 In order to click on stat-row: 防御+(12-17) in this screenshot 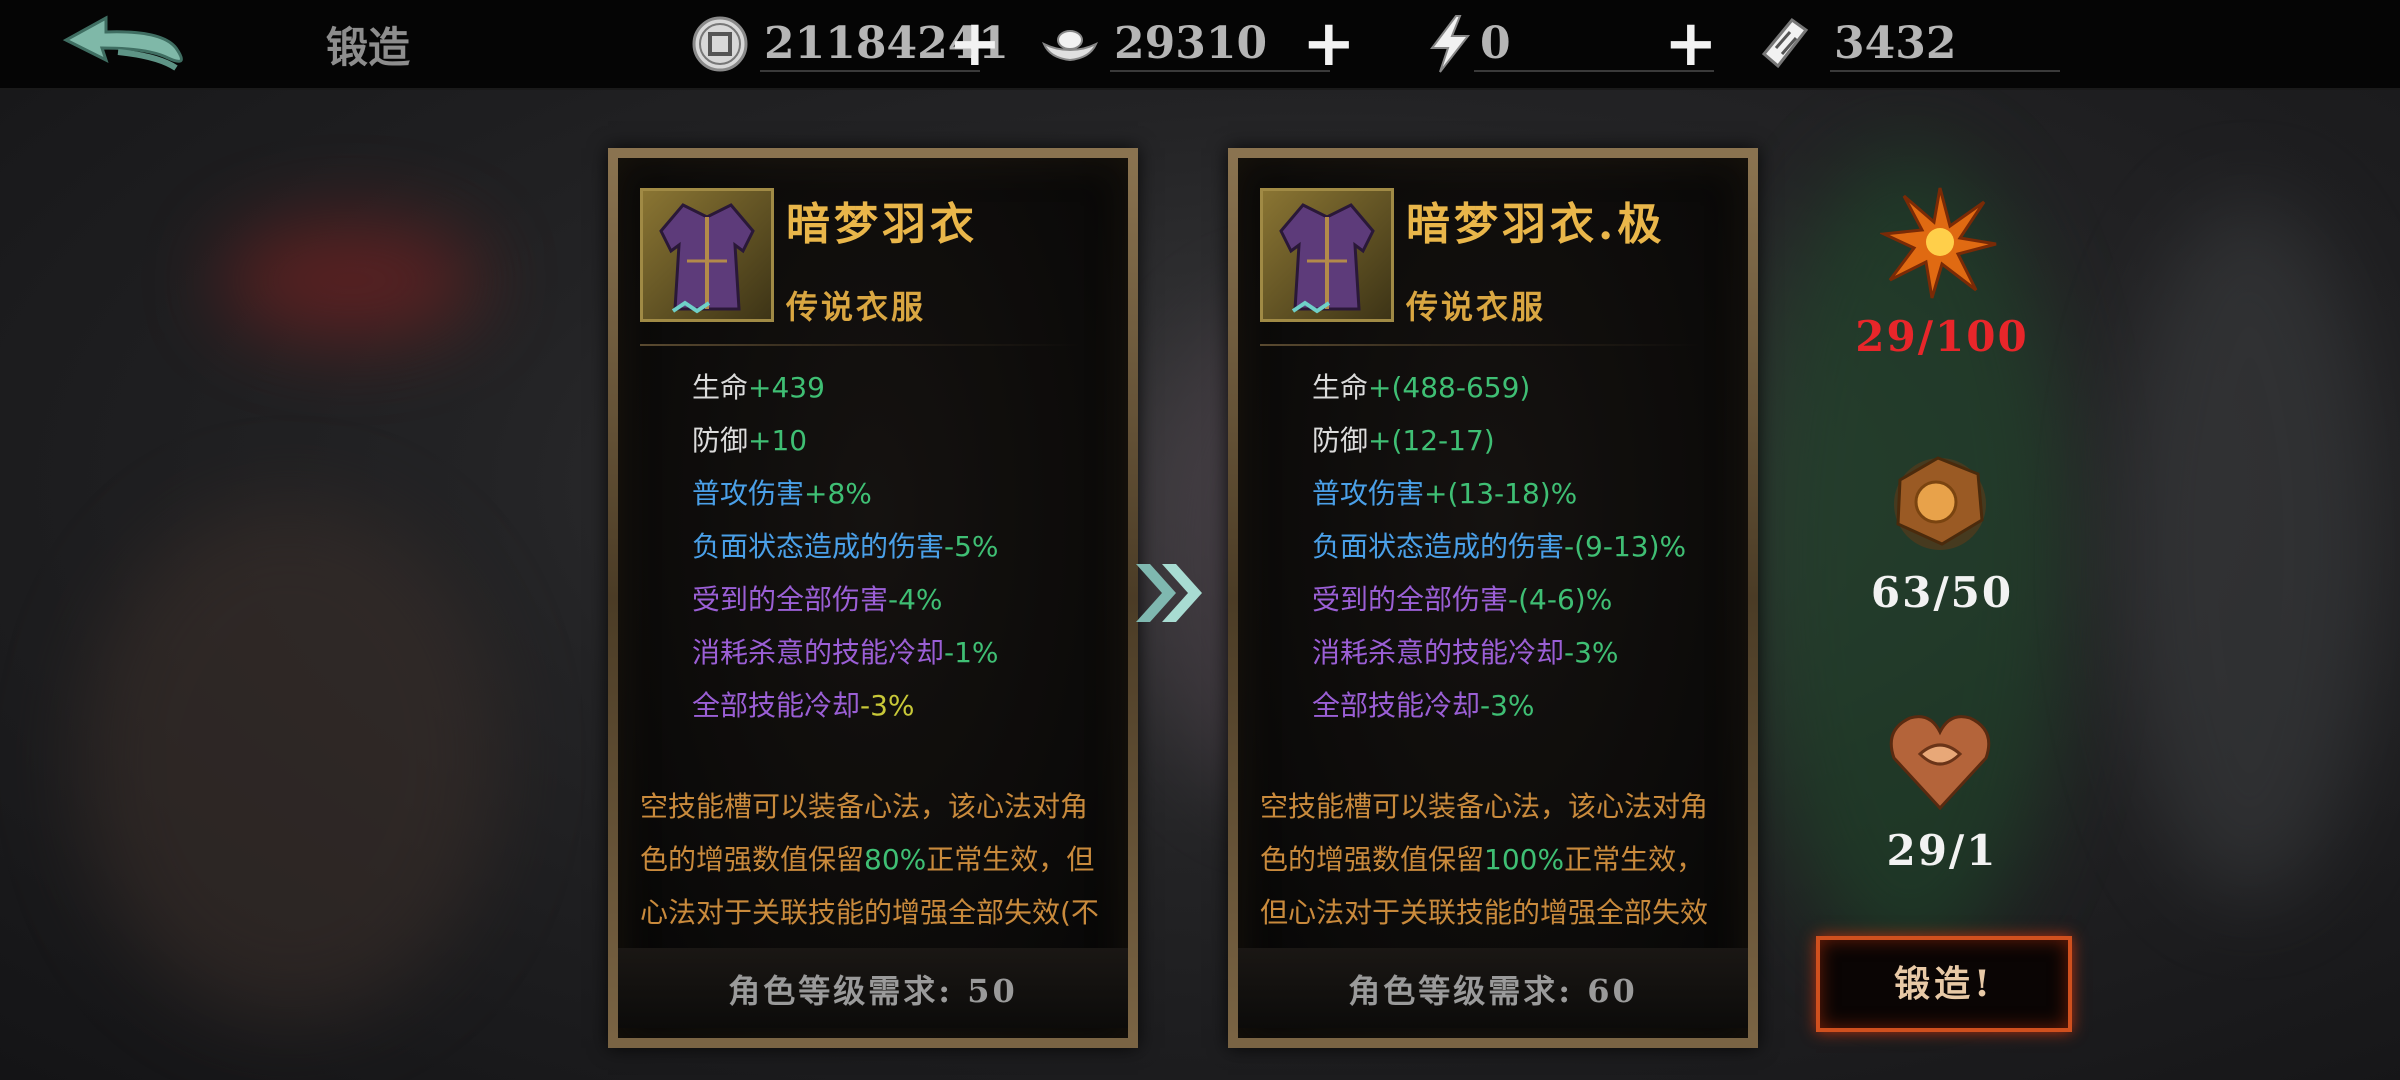, I will do `click(1403, 439)`.